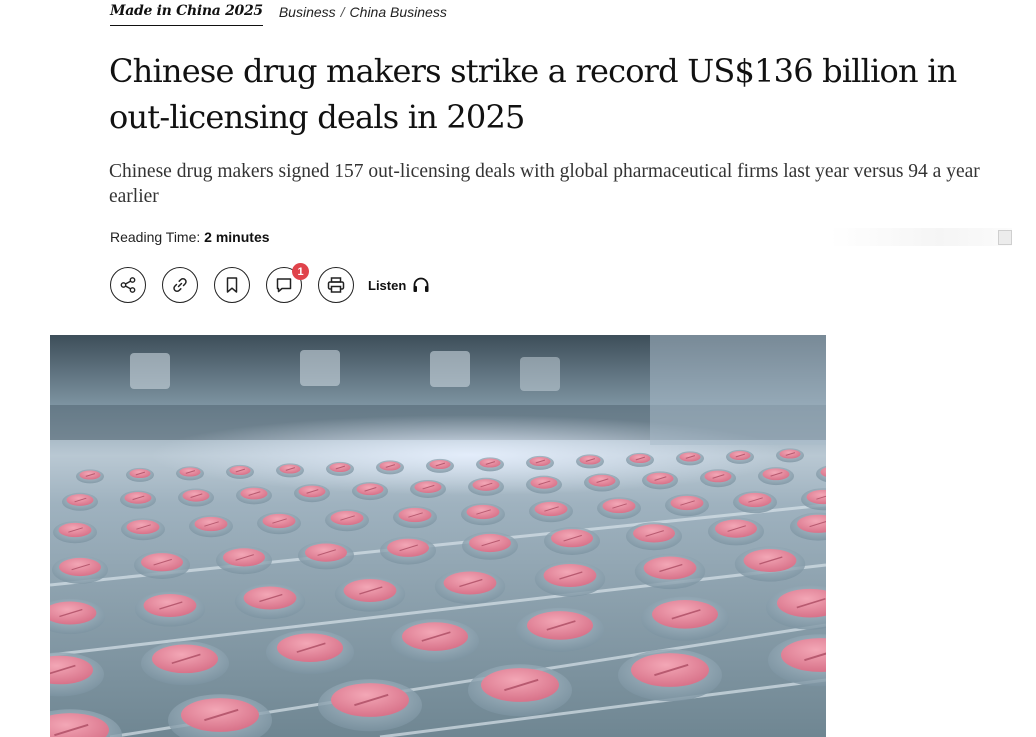 The height and width of the screenshot is (737, 1036). What do you see at coordinates (155, 237) in the screenshot?
I see `reading-time-label: Reading Time:` at bounding box center [155, 237].